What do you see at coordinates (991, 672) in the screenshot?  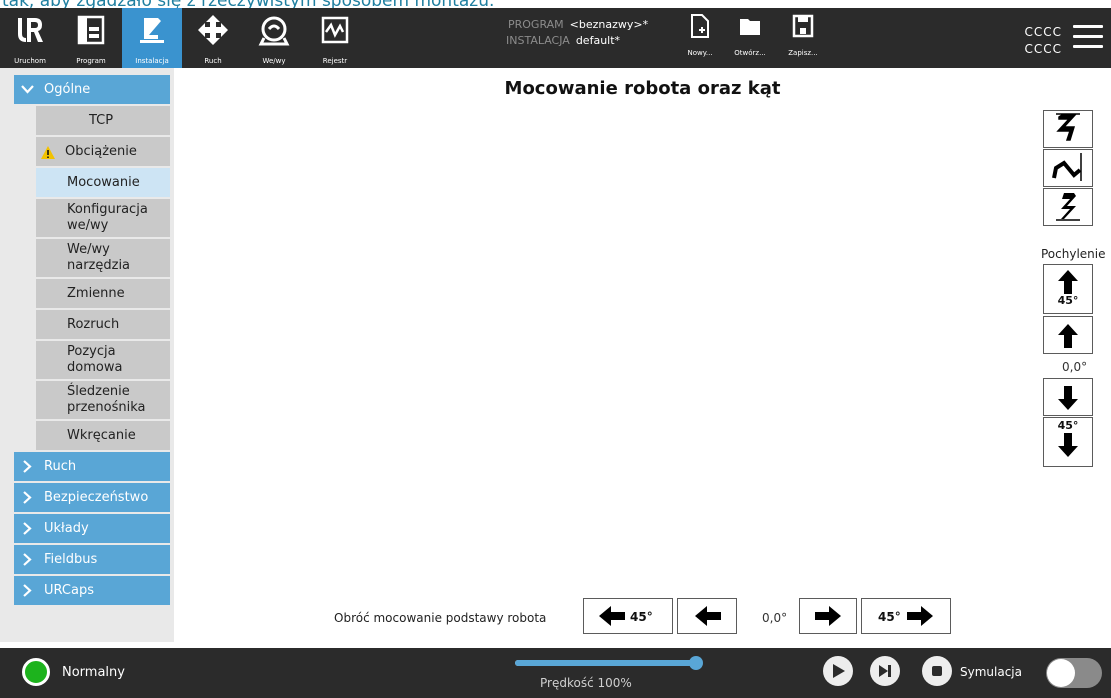 I see `simulation-label: Symulacja` at bounding box center [991, 672].